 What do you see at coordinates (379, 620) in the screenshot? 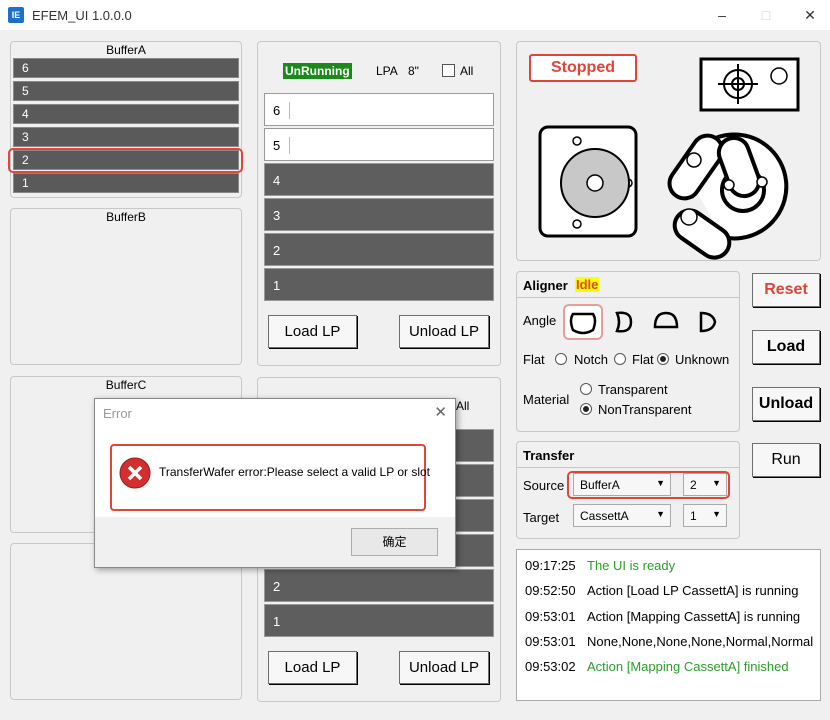
I see `lpb-slot: 1` at bounding box center [379, 620].